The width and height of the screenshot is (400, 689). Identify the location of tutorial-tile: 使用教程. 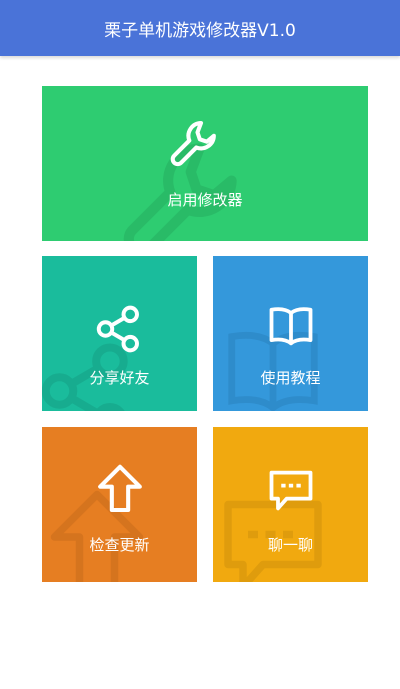
(290, 333).